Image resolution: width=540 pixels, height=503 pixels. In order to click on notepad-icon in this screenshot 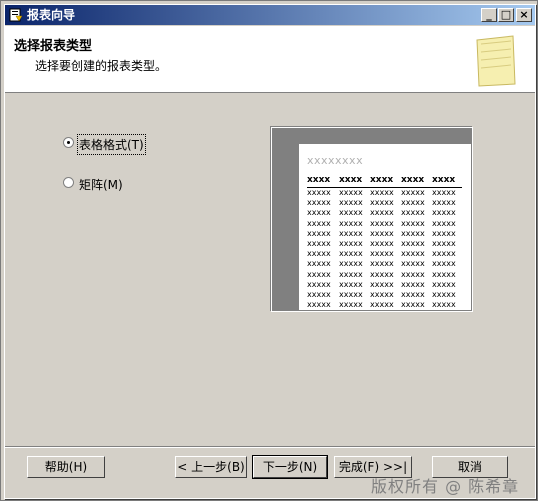, I will do `click(496, 61)`.